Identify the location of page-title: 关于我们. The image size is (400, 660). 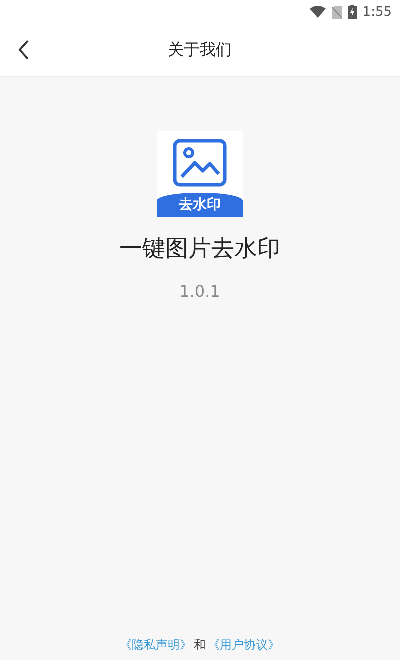
(200, 50).